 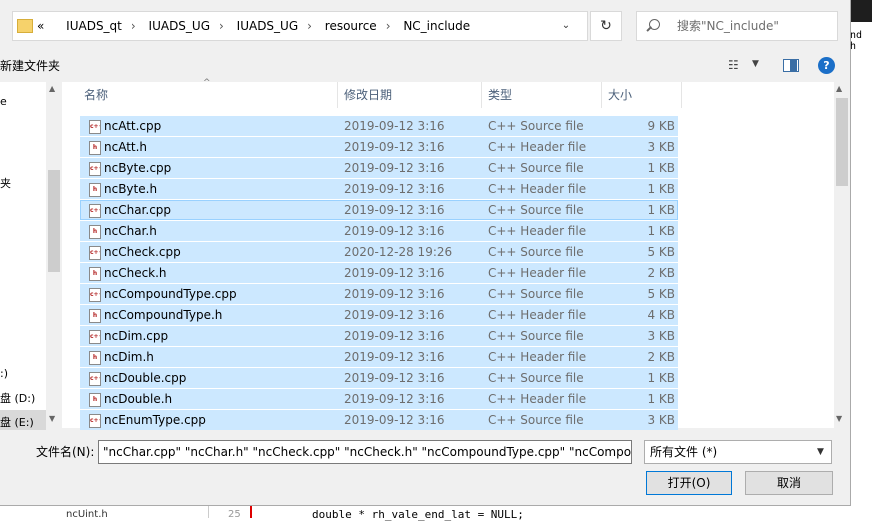 I want to click on file-name: ncByte.h, so click(x=131, y=189).